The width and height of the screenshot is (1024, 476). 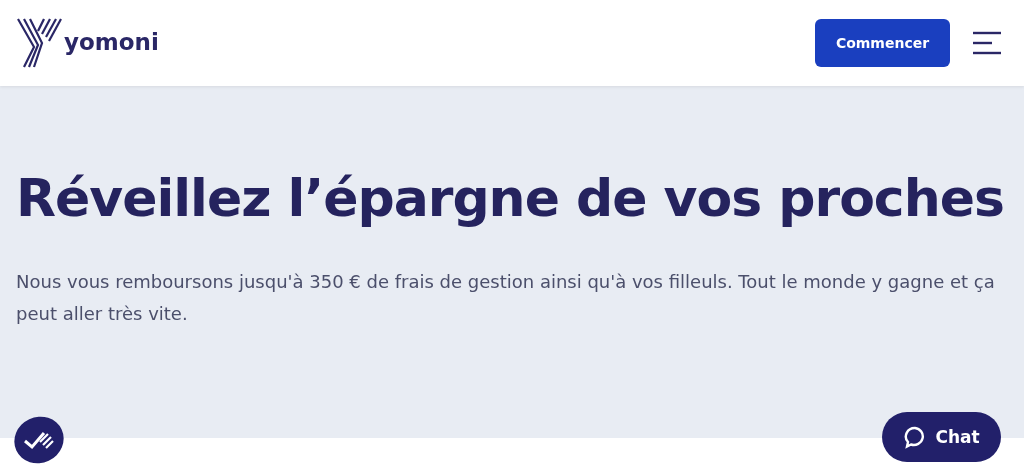 What do you see at coordinates (987, 43) in the screenshot?
I see `menu-icon` at bounding box center [987, 43].